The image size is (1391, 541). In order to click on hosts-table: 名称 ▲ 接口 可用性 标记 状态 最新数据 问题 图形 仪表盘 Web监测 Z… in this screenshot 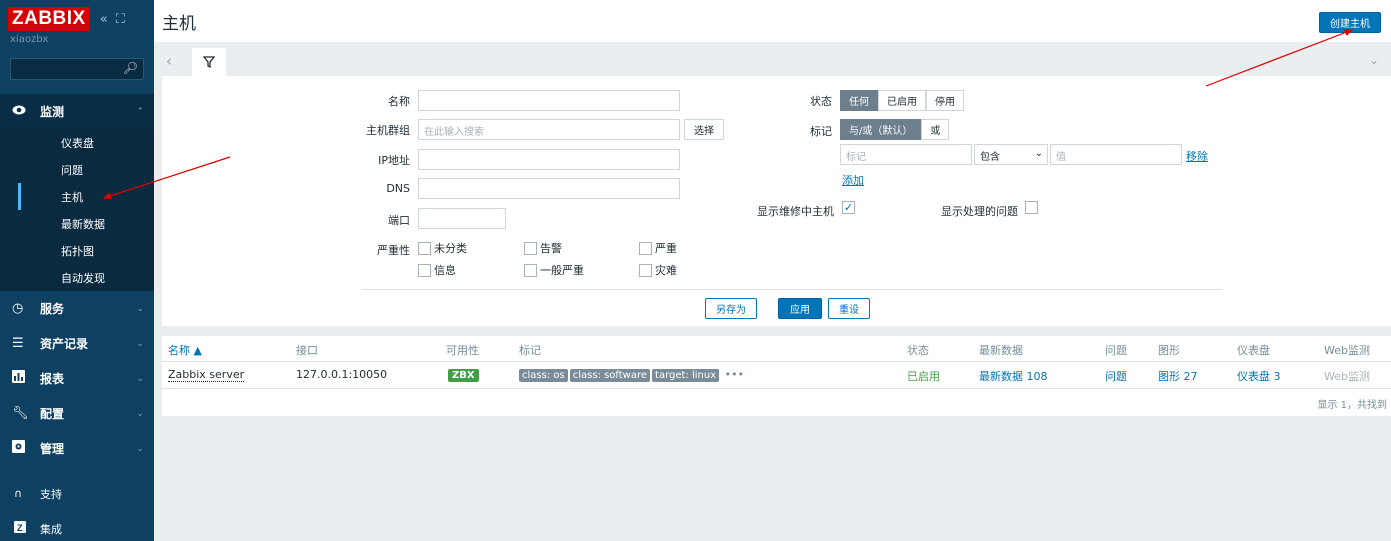, I will do `click(776, 376)`.